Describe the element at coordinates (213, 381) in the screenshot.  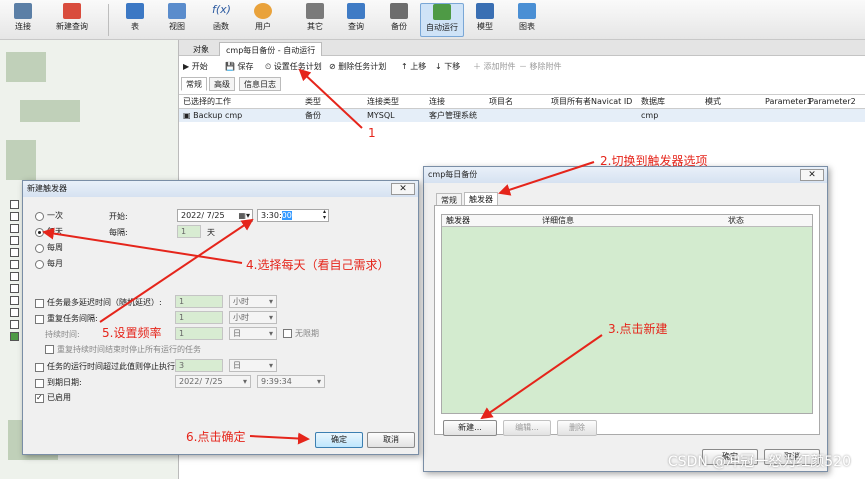
I see `expire-date-picker: 2022/ 7/25` at that location.